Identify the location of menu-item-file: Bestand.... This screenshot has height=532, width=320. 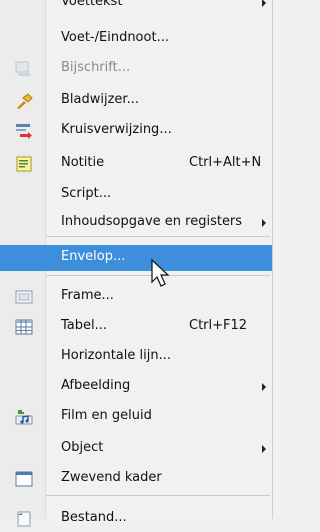
(136, 519).